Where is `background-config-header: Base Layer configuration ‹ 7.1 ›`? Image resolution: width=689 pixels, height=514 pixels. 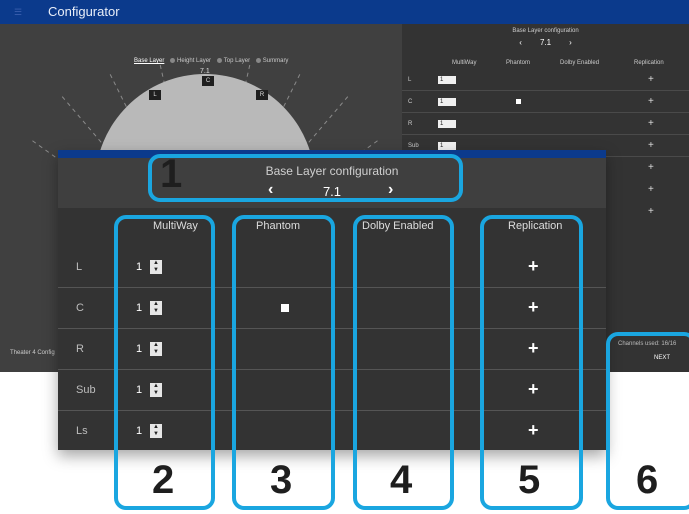
background-config-header: Base Layer configuration ‹ 7.1 › is located at coordinates (545, 38).